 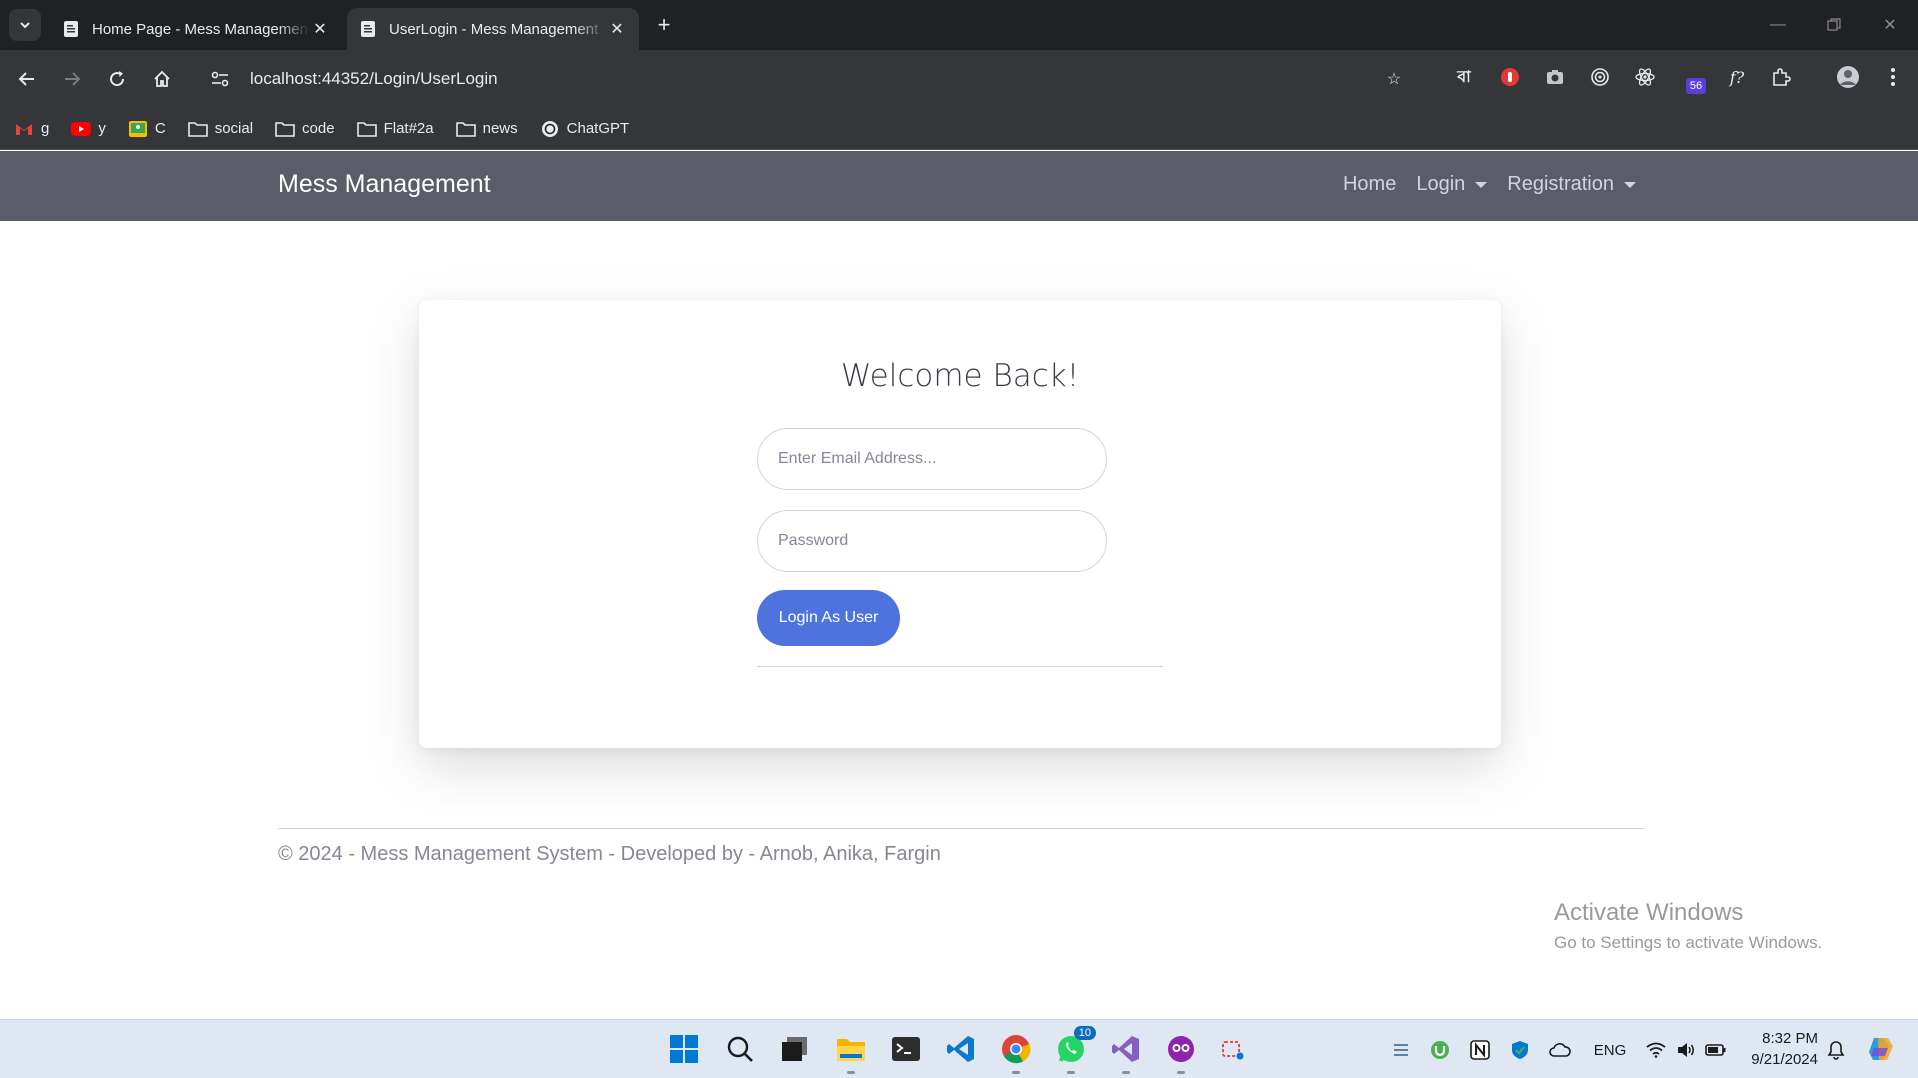 I want to click on bookmark-folder-social: social, so click(x=220, y=129).